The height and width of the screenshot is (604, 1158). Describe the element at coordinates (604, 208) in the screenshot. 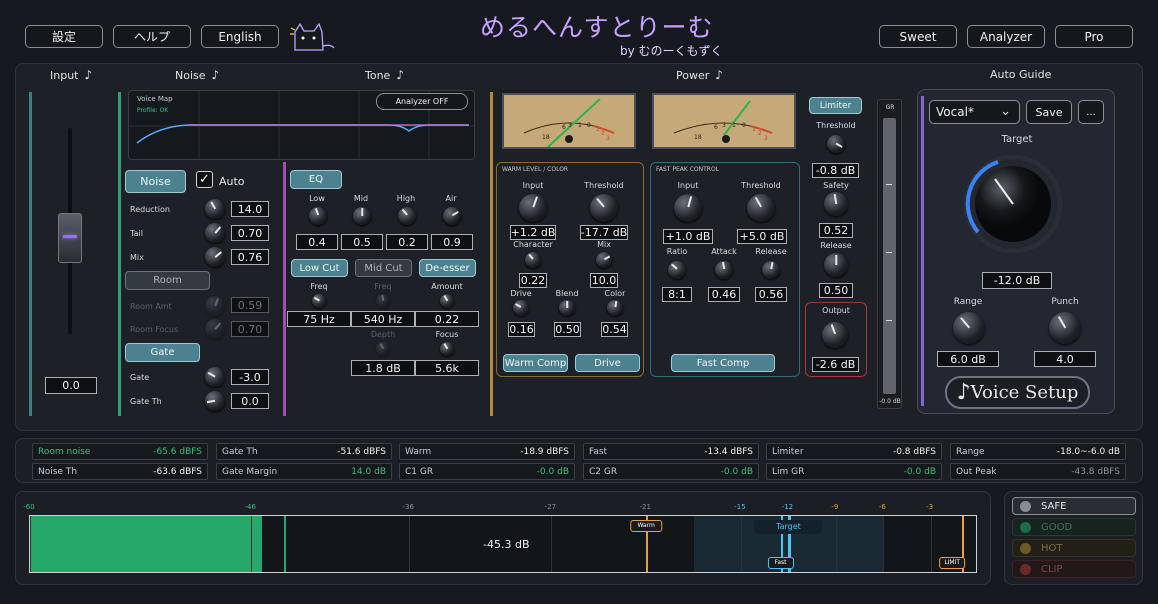

I see `warm-threshold-knob` at that location.